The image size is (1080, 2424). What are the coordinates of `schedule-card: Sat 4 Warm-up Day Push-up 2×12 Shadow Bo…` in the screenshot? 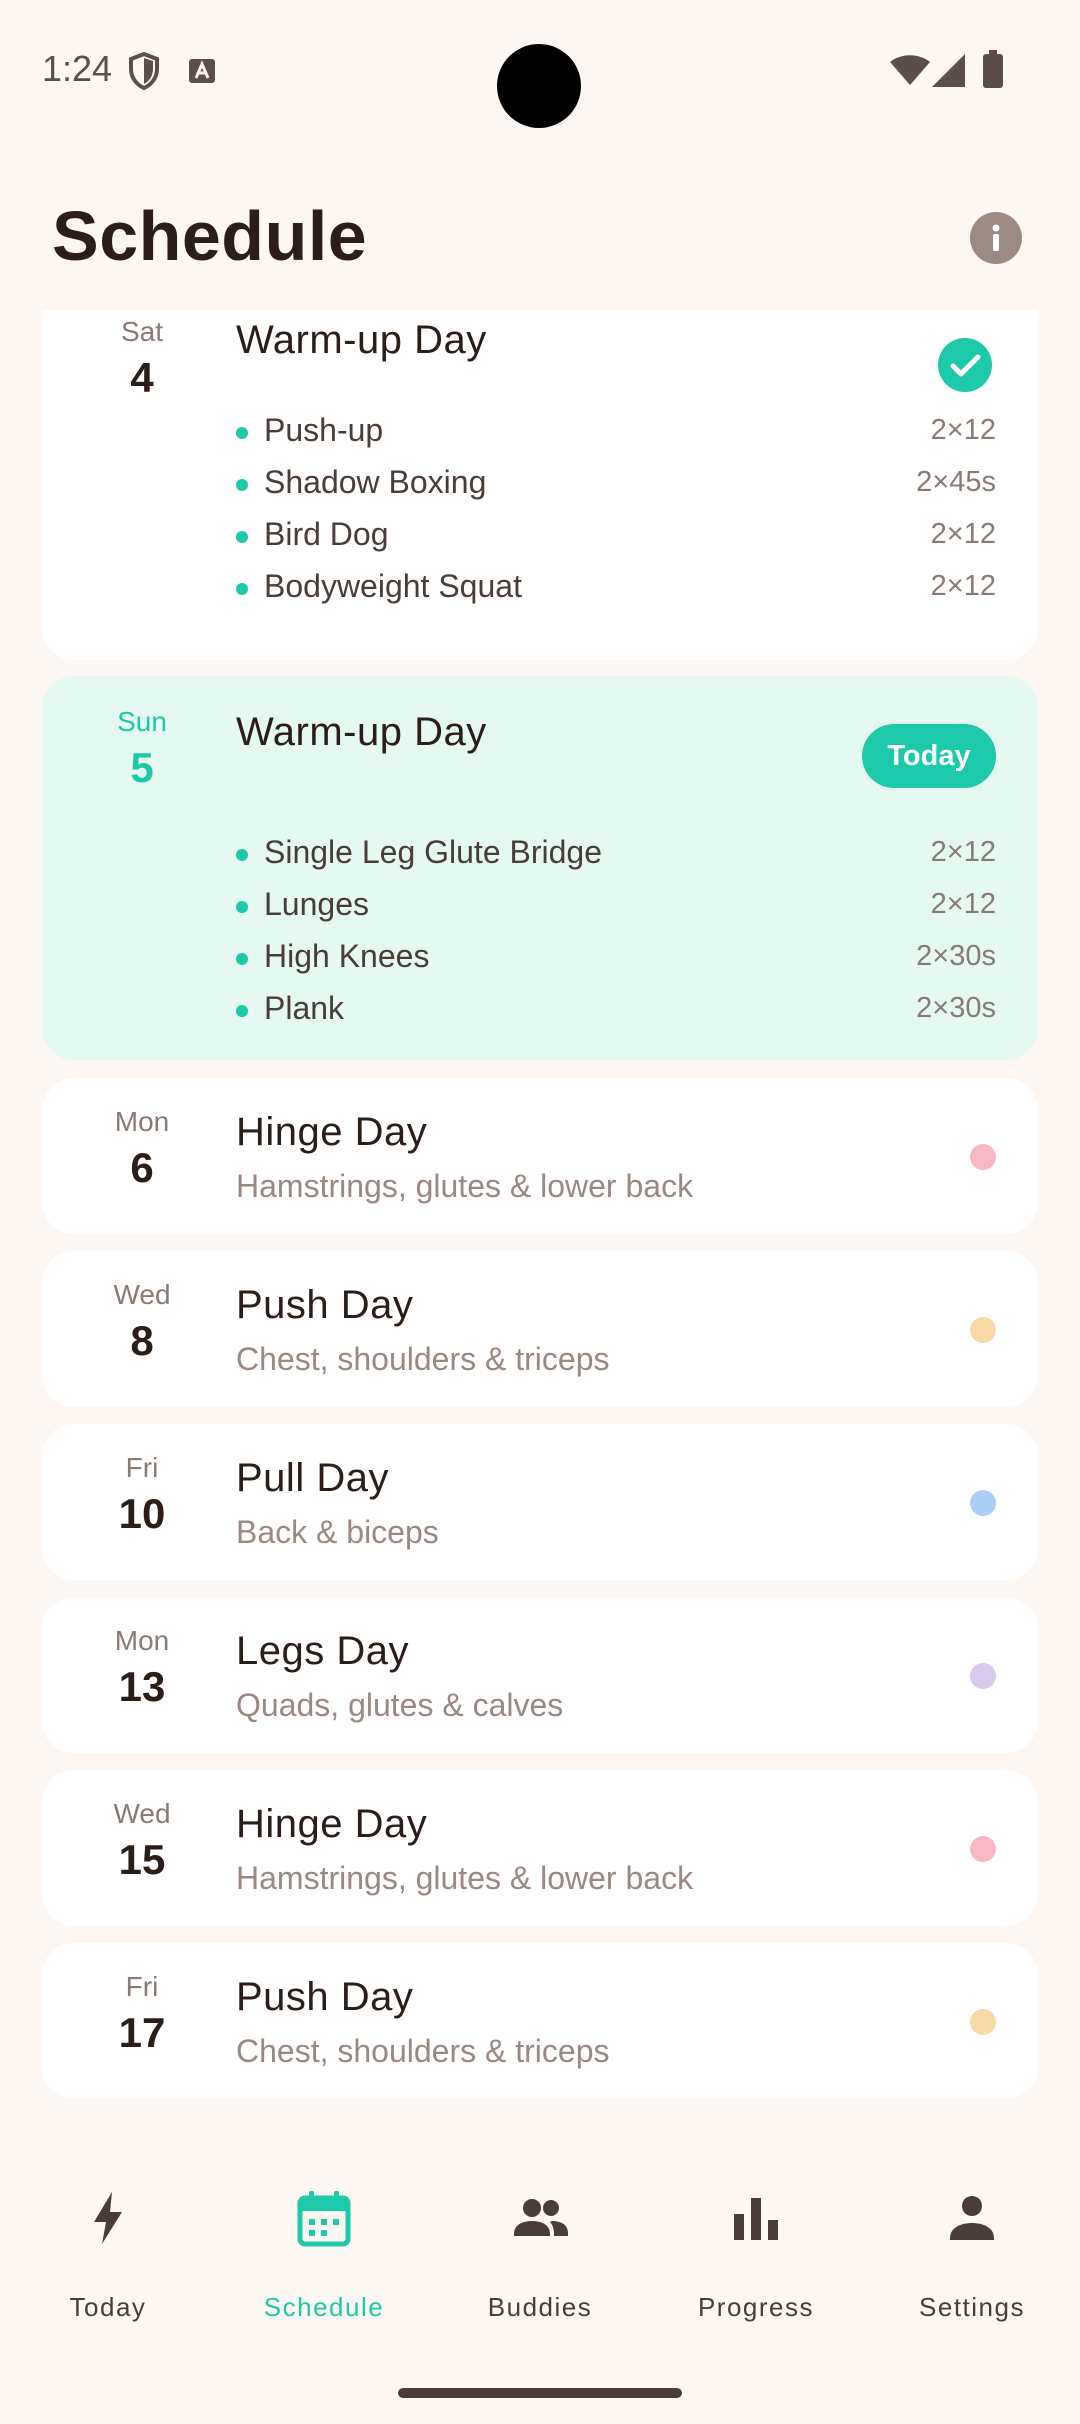 It's located at (540, 485).